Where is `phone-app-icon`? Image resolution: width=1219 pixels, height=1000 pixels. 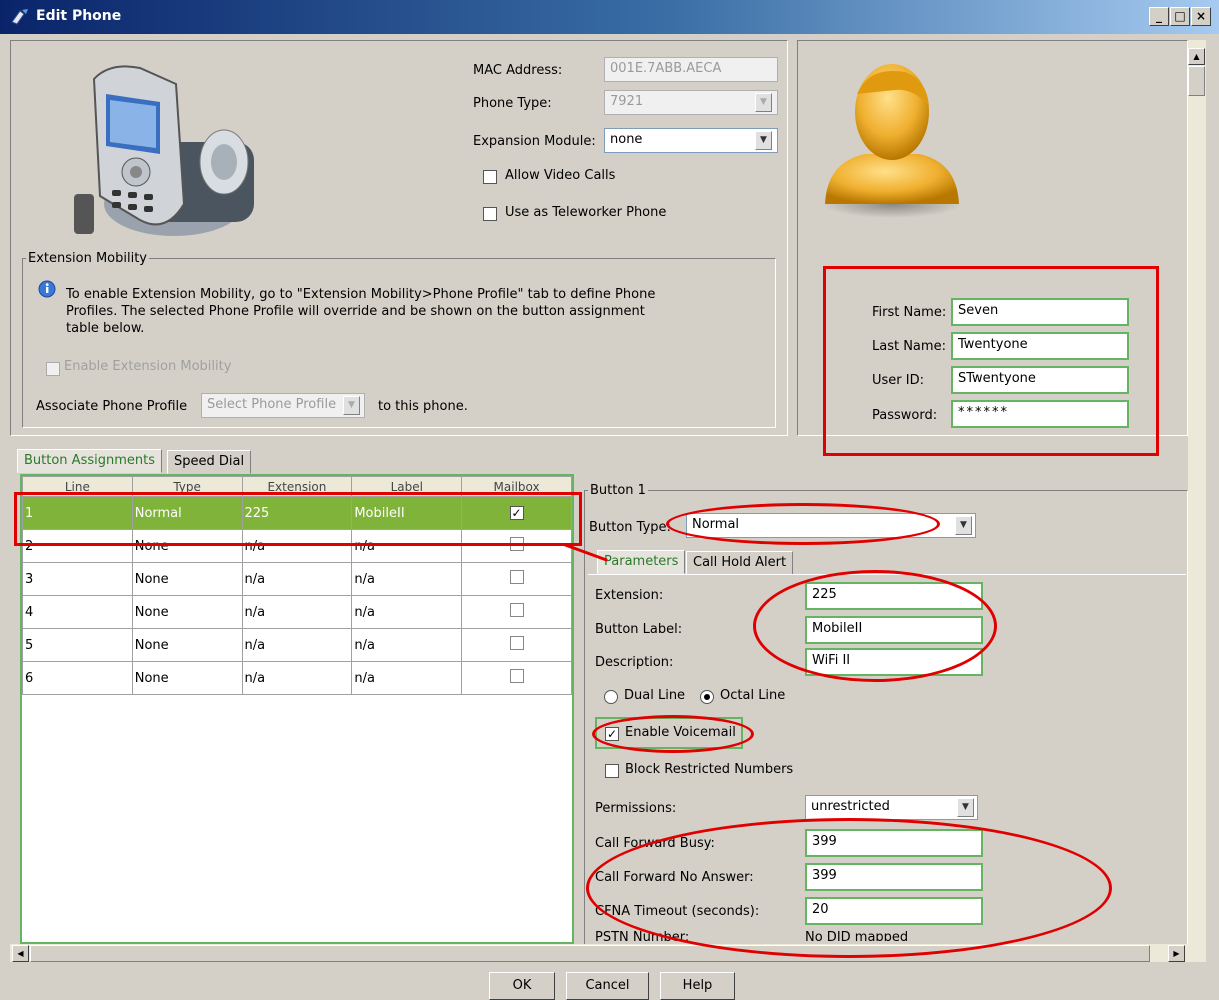 phone-app-icon is located at coordinates (19, 17).